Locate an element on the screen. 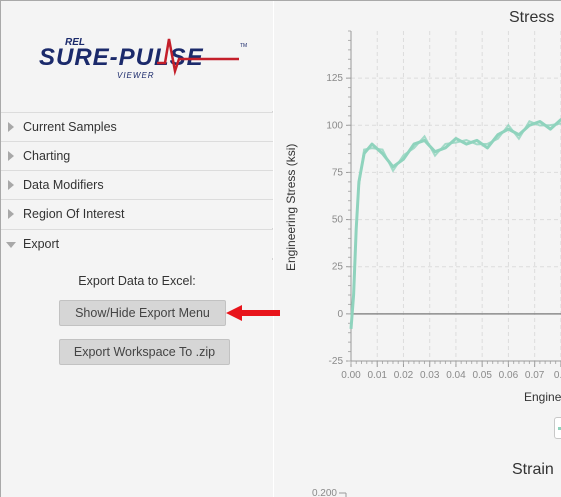 The width and height of the screenshot is (561, 497). chart-title: Stress is located at coordinates (532, 17).